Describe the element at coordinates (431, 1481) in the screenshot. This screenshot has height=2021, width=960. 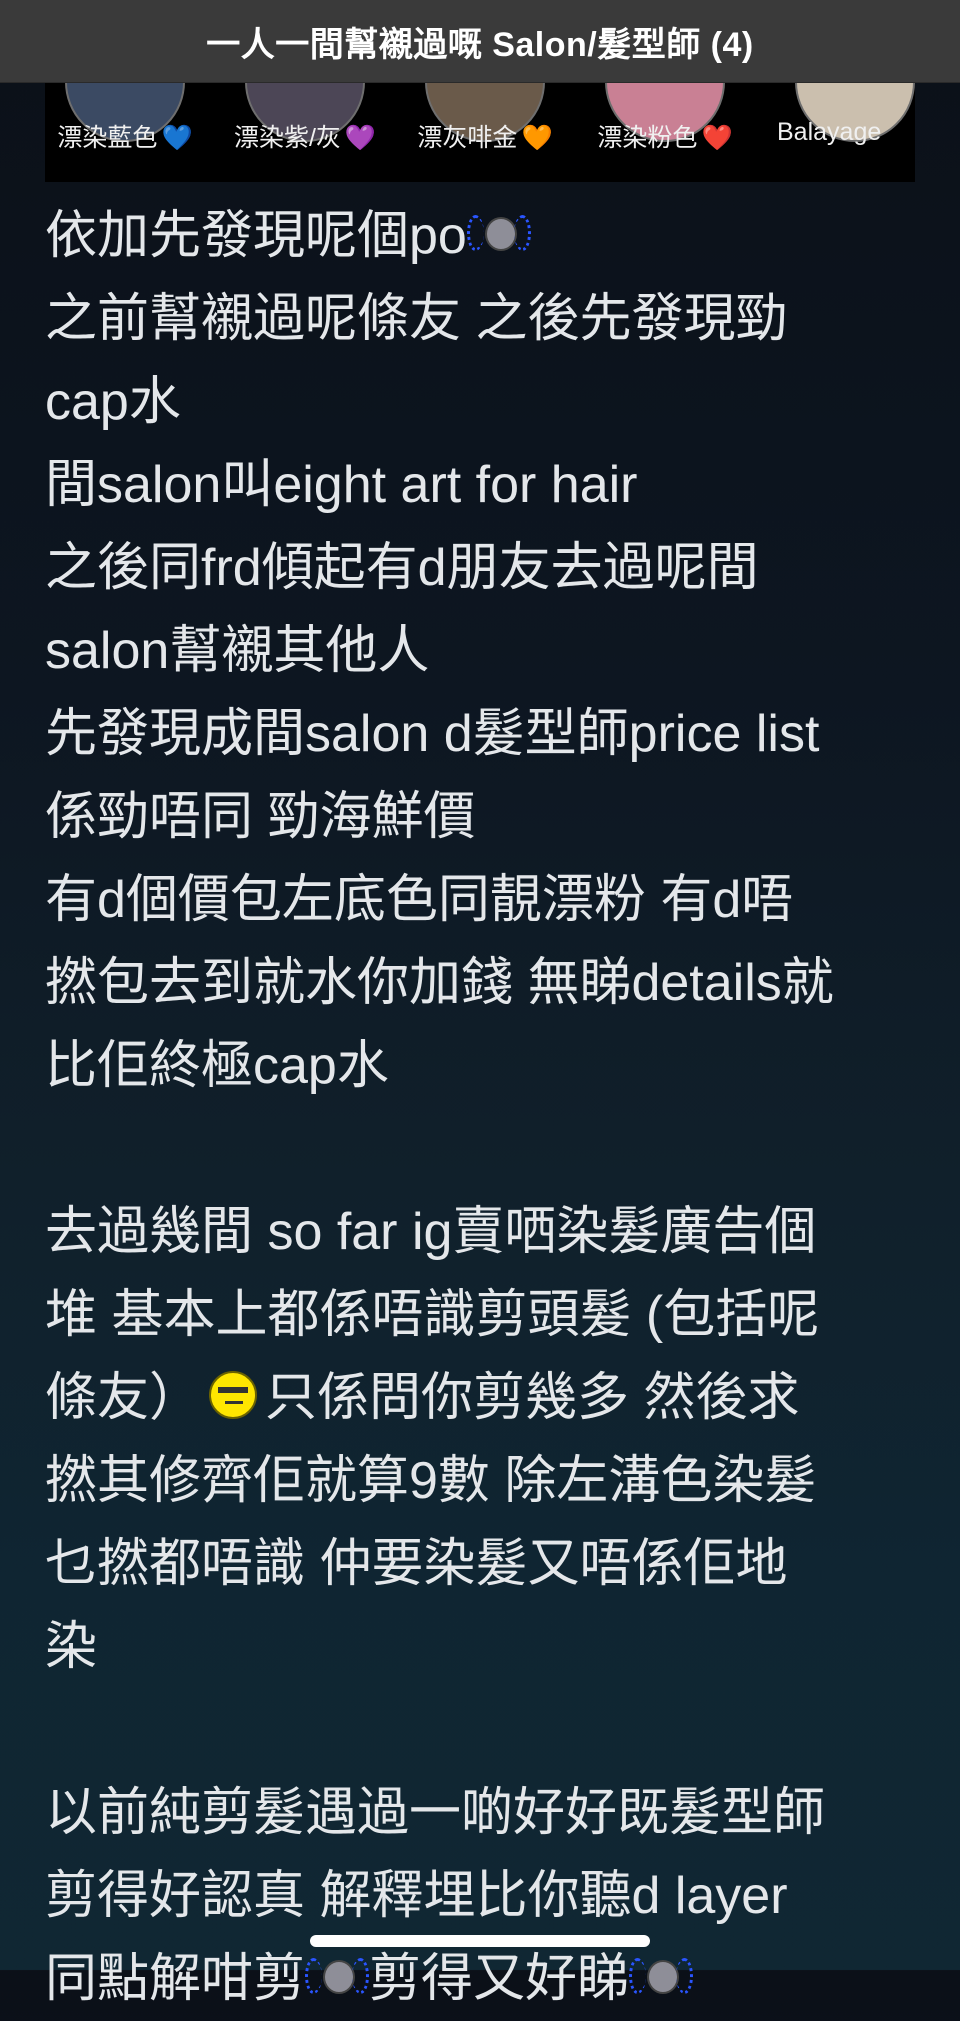
I see `post-line: 撚其修齊佢就算9數 除左溝色染髮` at that location.